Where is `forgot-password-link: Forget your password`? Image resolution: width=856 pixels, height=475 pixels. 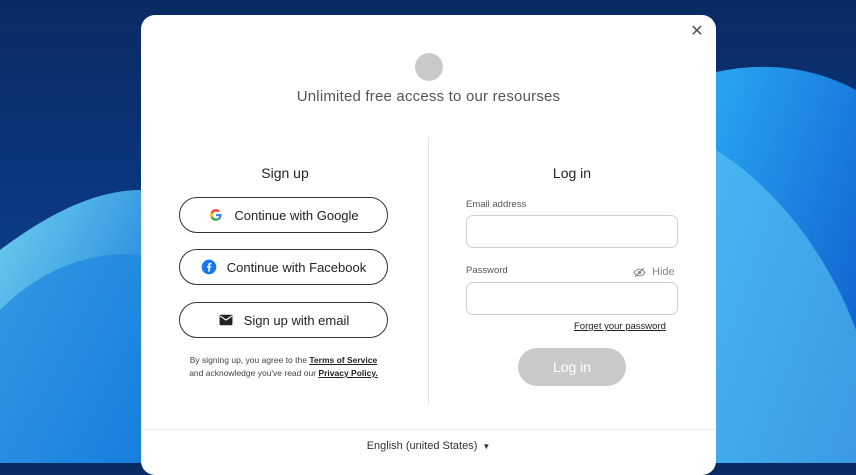
forgot-password-link: Forget your password is located at coordinates (620, 326).